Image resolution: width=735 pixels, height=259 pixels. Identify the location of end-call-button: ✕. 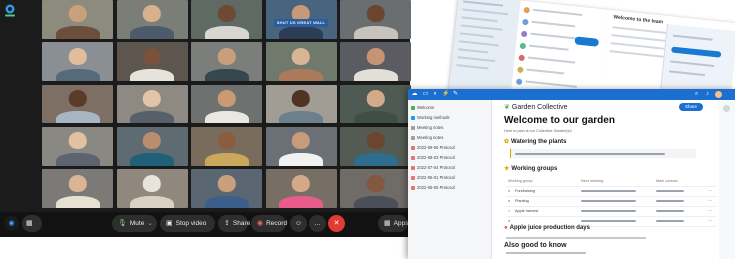
(336, 223).